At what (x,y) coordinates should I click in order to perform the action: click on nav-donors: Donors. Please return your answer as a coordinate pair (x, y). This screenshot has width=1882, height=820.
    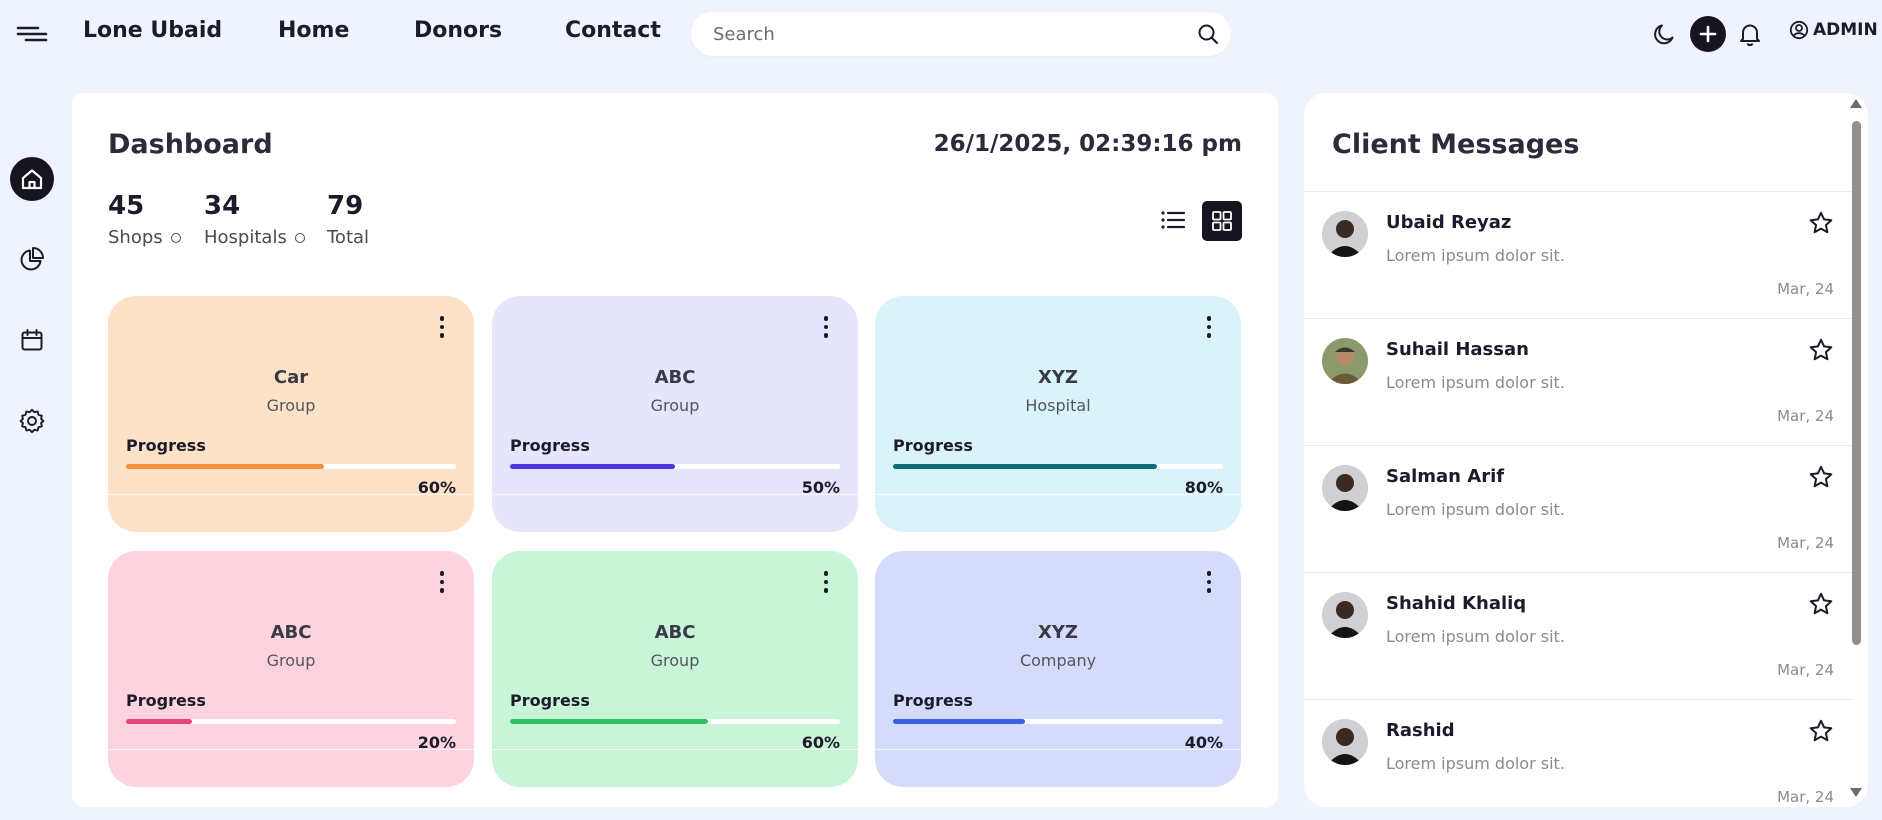
    Looking at the image, I should click on (458, 30).